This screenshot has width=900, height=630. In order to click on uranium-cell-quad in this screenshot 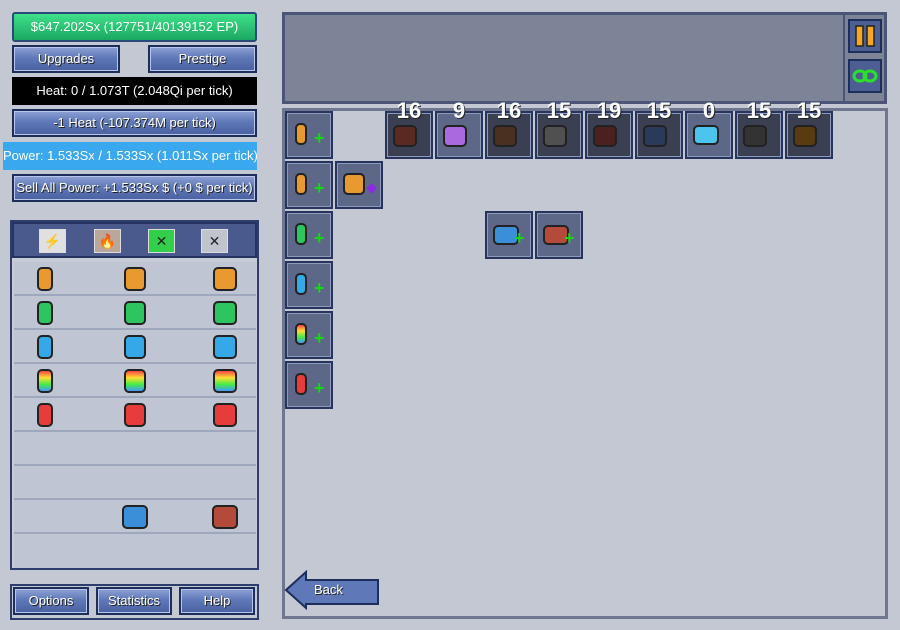, I will do `click(225, 279)`.